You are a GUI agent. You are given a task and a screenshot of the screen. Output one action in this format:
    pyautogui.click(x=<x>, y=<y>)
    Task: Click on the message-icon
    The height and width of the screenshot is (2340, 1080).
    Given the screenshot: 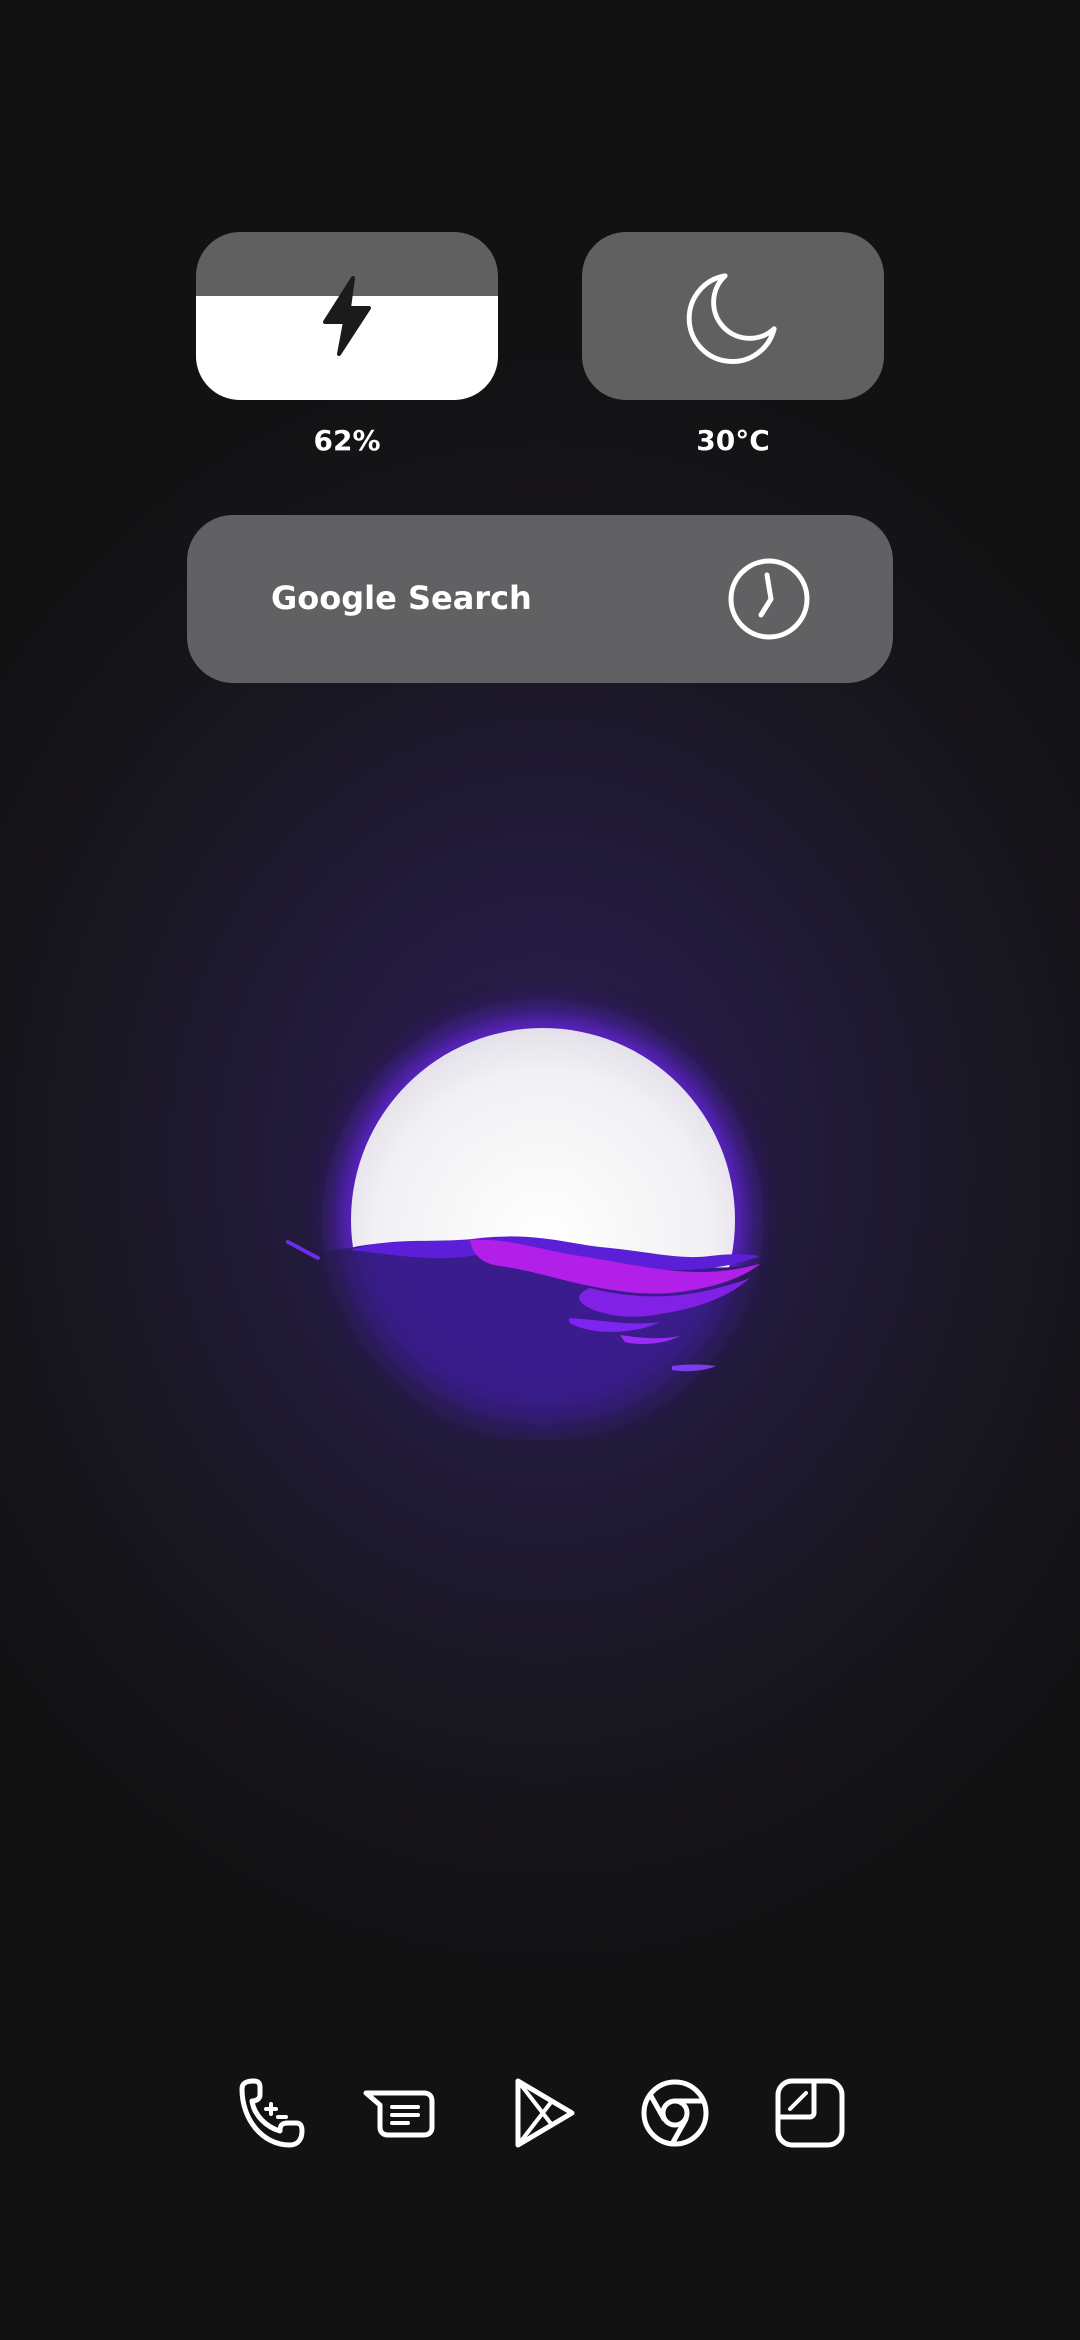 What is the action you would take?
    pyautogui.click(x=400, y=2113)
    